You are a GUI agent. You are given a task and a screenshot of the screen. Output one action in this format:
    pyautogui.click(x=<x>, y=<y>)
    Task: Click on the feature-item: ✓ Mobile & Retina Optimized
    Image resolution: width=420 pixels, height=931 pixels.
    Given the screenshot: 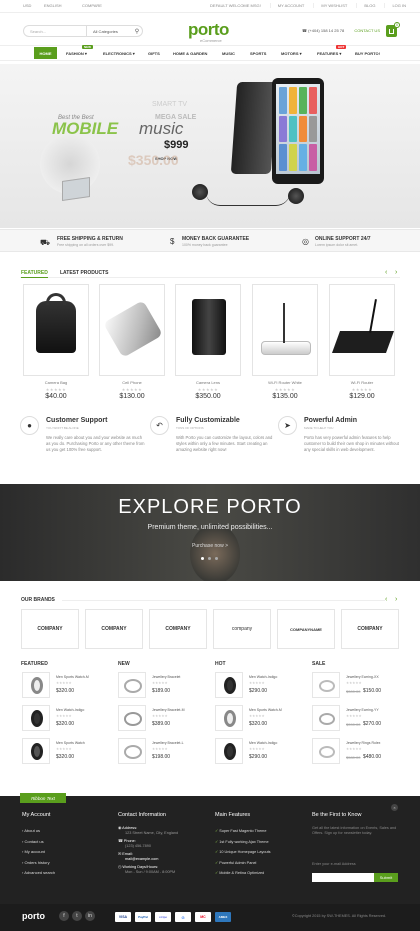 What is the action you would take?
    pyautogui.click(x=243, y=873)
    